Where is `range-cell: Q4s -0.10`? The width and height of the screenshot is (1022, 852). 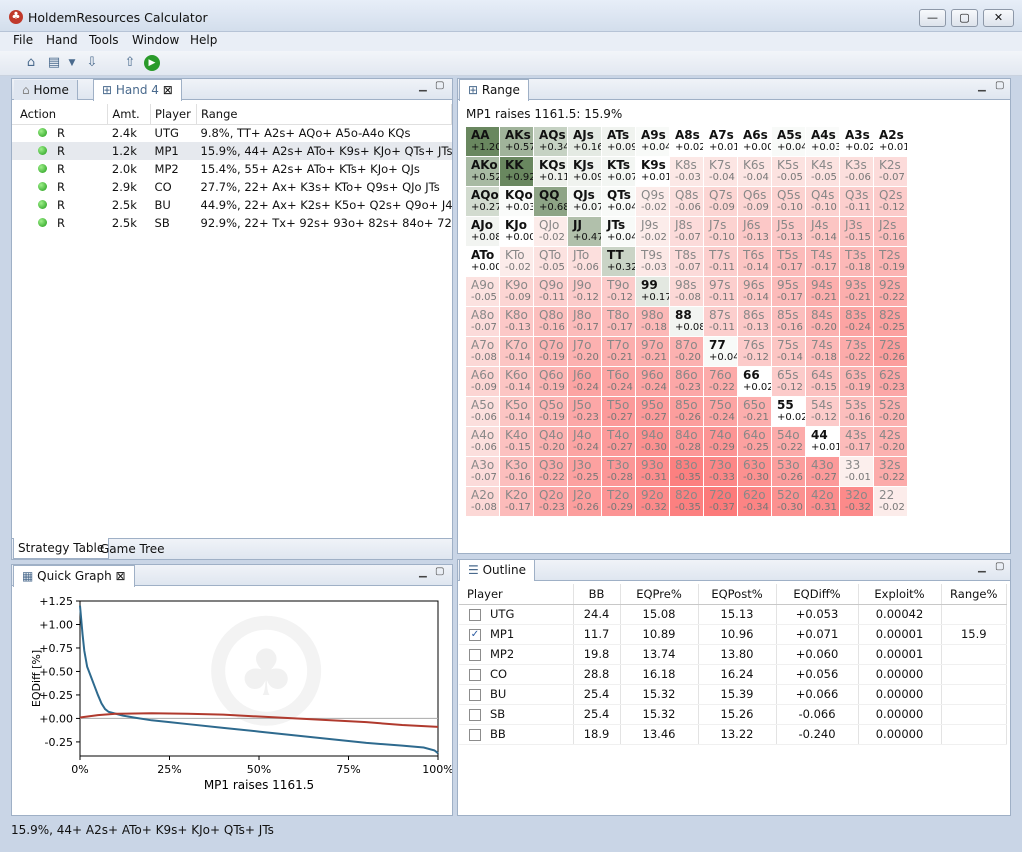 range-cell: Q4s -0.10 is located at coordinates (823, 202).